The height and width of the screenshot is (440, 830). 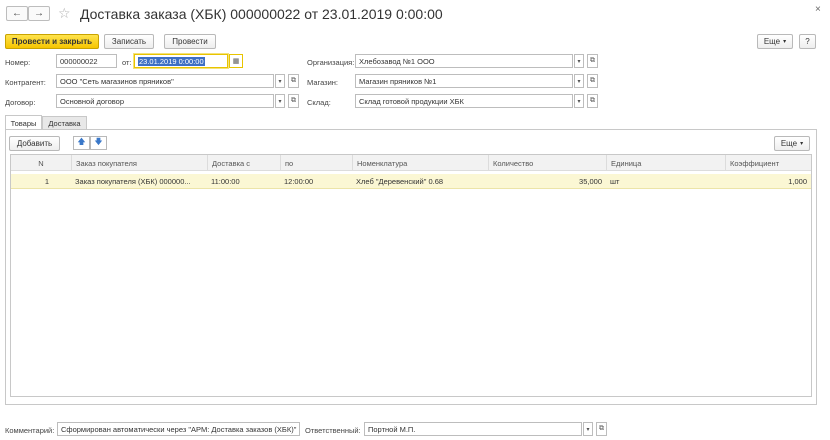 What do you see at coordinates (41, 163) in the screenshot?
I see `column-header-n: N` at bounding box center [41, 163].